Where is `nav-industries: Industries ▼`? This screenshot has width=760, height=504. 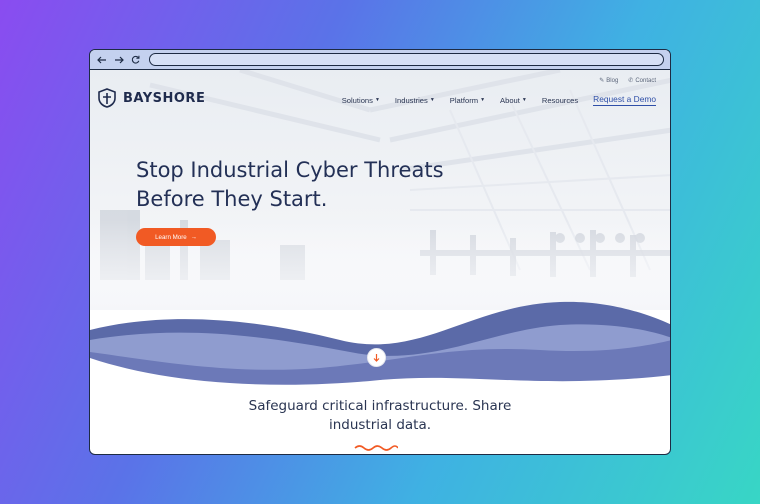
nav-industries: Industries ▼ is located at coordinates (415, 100).